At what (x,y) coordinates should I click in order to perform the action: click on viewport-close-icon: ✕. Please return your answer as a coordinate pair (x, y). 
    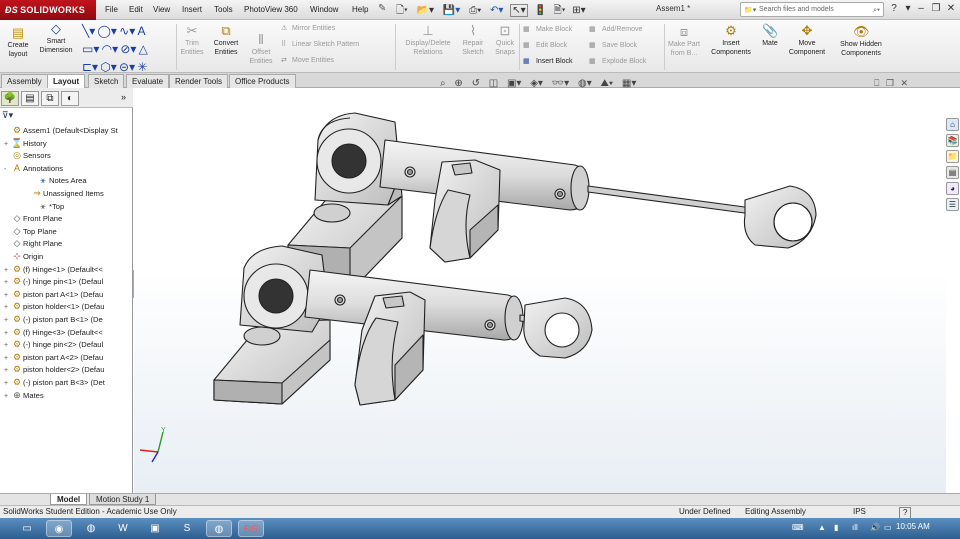
    Looking at the image, I should click on (905, 83).